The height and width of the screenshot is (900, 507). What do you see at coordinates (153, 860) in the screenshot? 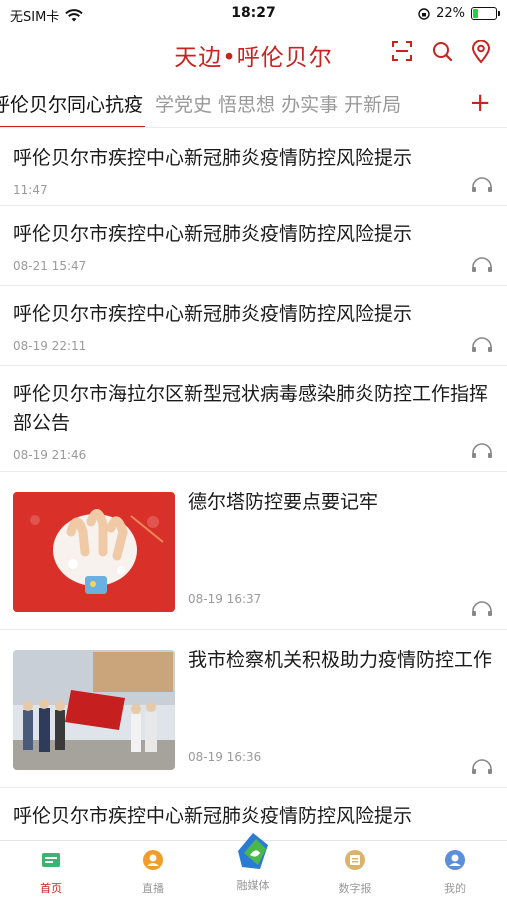
I see `live-icon` at bounding box center [153, 860].